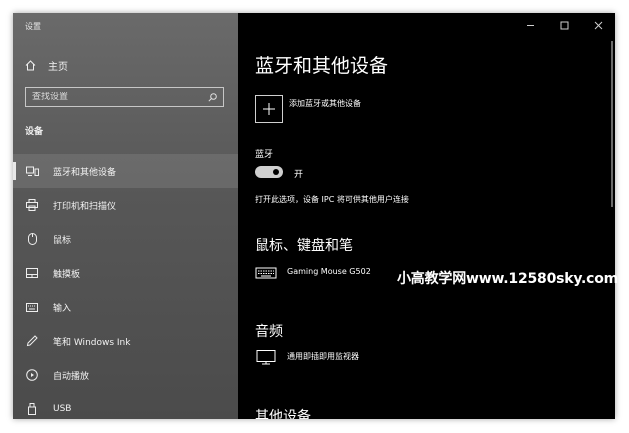  I want to click on search-box, so click(124, 97).